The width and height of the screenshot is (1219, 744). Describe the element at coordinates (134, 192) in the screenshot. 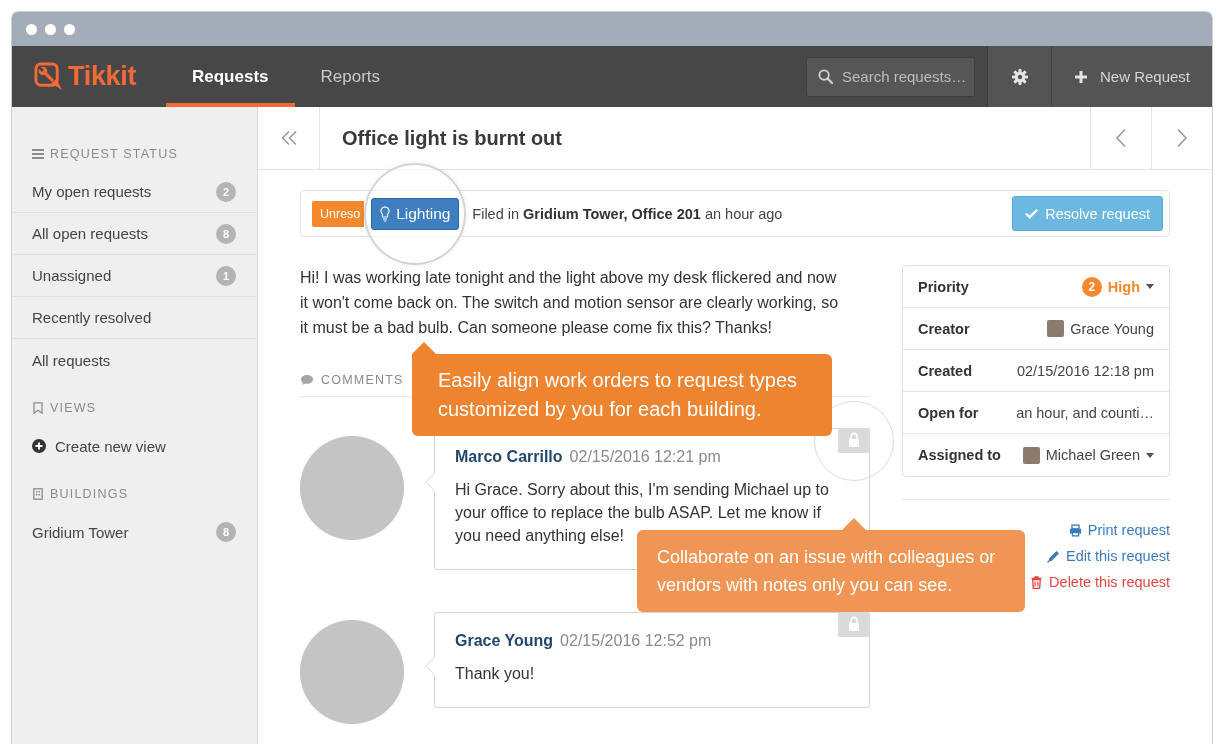

I see `sidebar-item: My open requests 2` at that location.